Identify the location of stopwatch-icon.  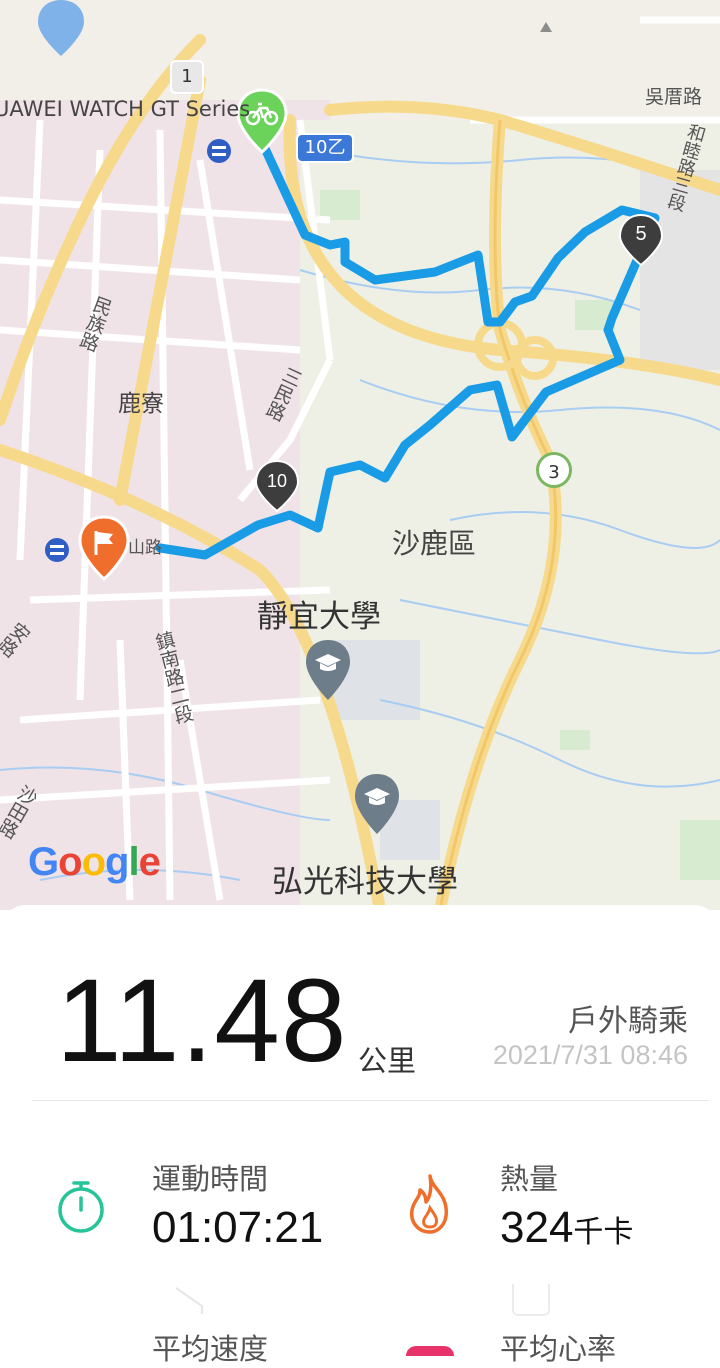
(81, 1207).